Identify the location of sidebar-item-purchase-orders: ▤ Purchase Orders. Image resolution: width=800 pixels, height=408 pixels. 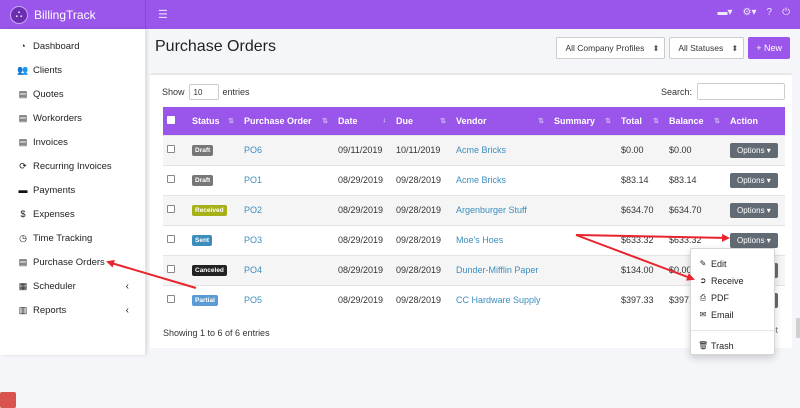
(72, 262).